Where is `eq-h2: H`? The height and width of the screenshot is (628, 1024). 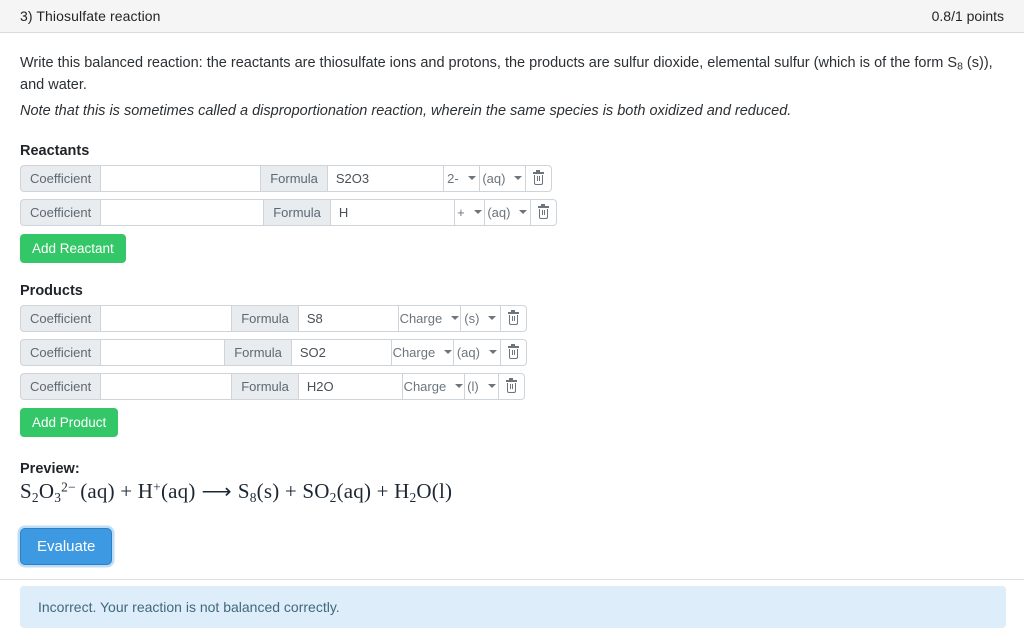 eq-h2: H is located at coordinates (402, 490).